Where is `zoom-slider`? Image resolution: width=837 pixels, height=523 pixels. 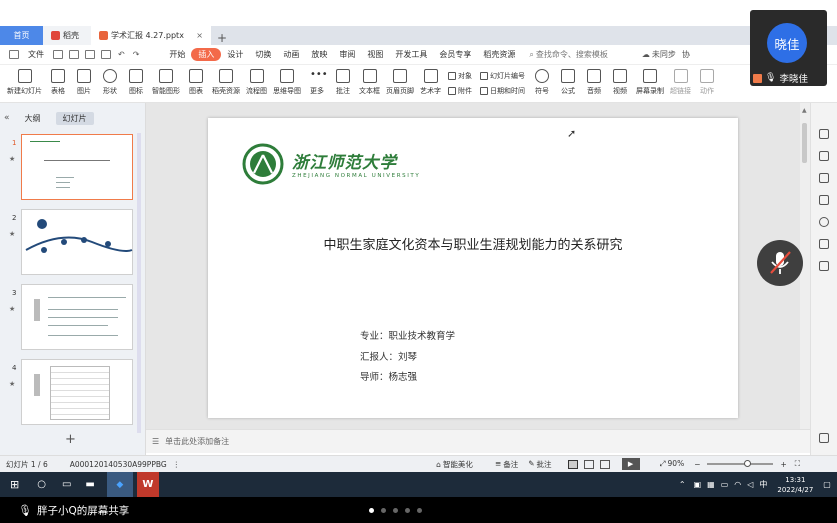
zoom-slider is located at coordinates (739, 463).